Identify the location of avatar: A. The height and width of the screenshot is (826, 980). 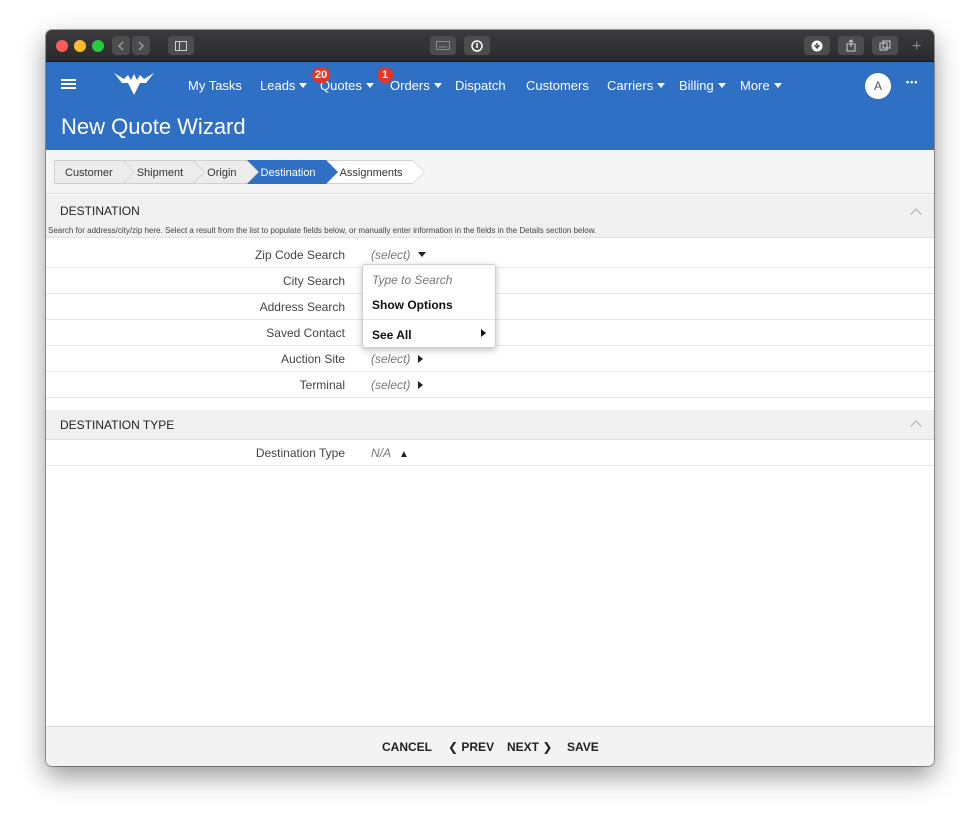
(878, 86).